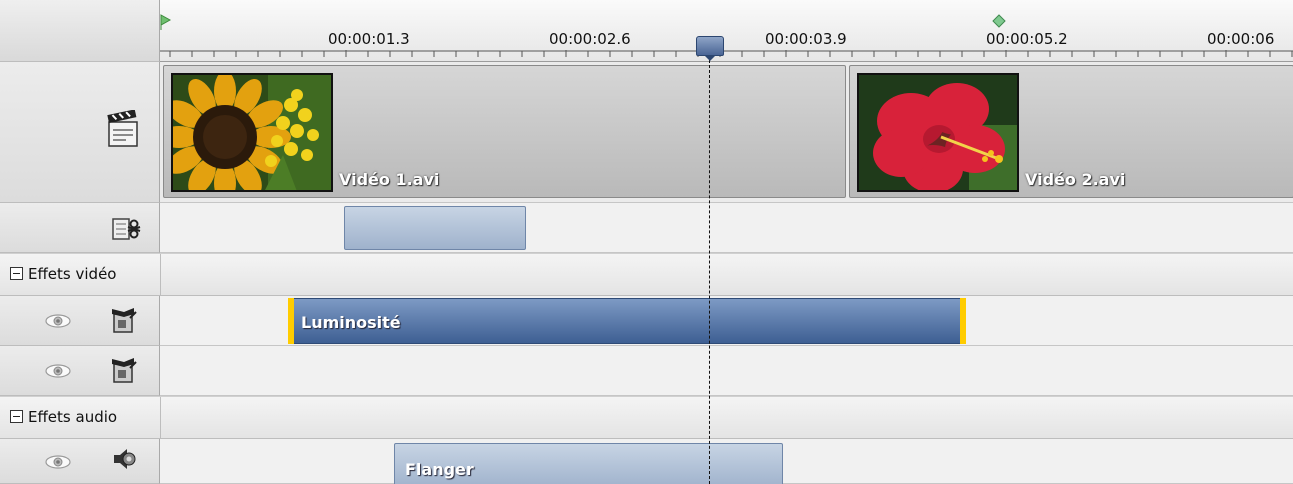  Describe the element at coordinates (80, 461) in the screenshot. I see `audio-effect-track-header` at that location.